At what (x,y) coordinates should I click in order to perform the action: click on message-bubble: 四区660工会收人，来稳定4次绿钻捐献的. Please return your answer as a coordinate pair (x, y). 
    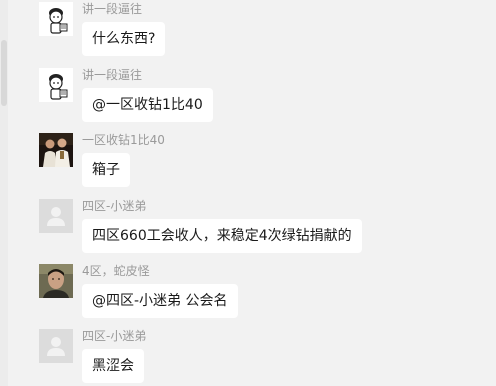
    Looking at the image, I should click on (222, 236).